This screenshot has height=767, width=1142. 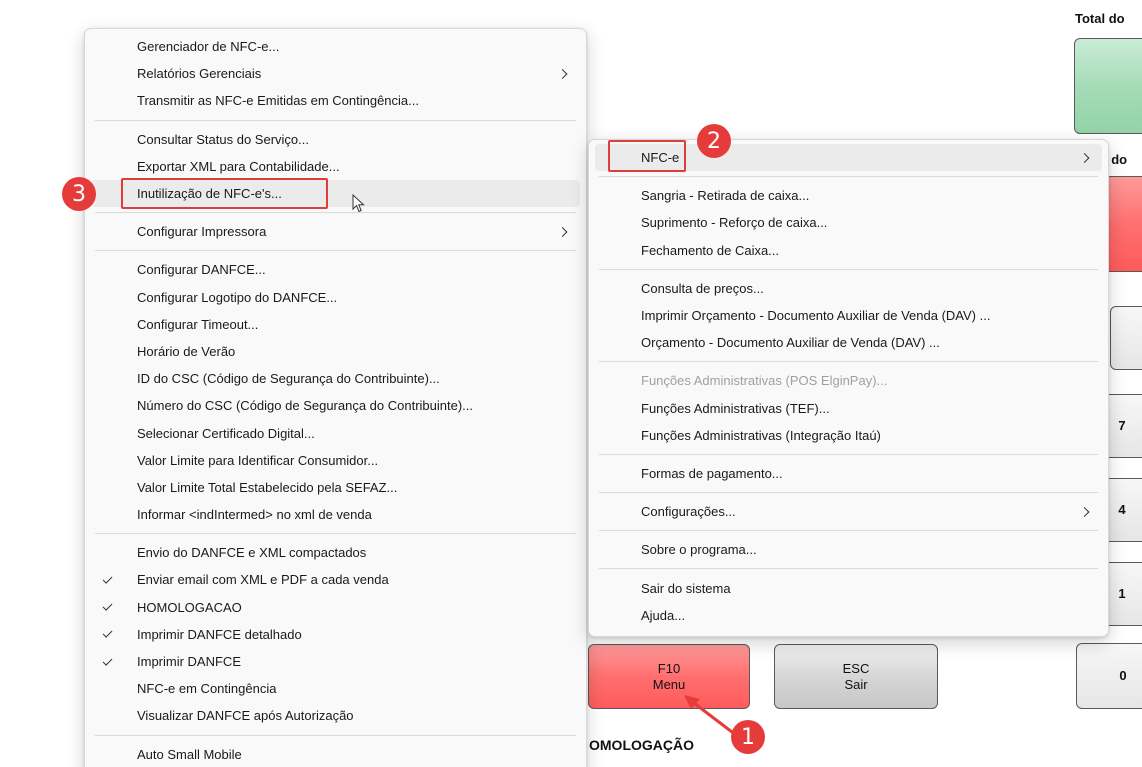 What do you see at coordinates (1126, 338) in the screenshot?
I see `side-button` at bounding box center [1126, 338].